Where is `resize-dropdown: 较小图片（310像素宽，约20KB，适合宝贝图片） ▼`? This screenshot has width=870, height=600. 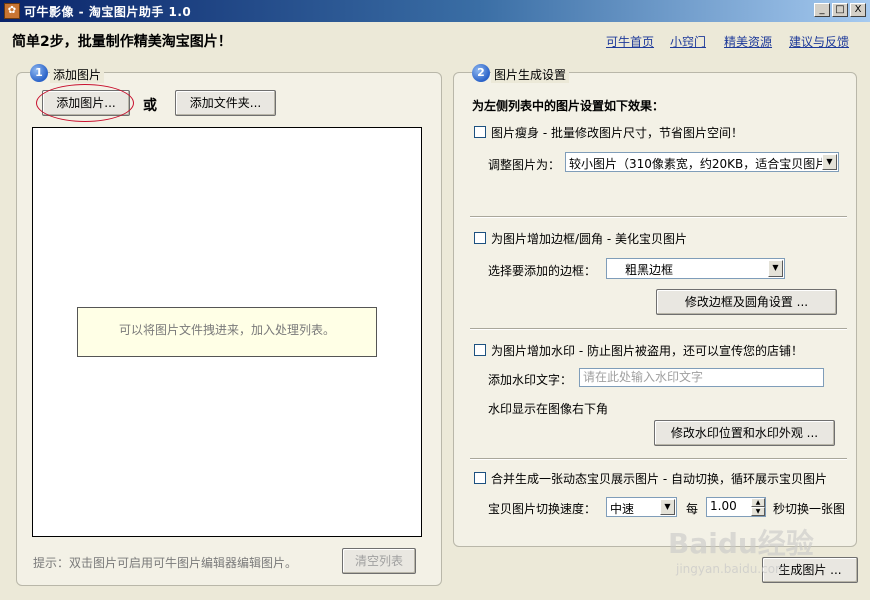
resize-dropdown: 较小图片（310像素宽，约20KB，适合宝贝图片） ▼ is located at coordinates (702, 162).